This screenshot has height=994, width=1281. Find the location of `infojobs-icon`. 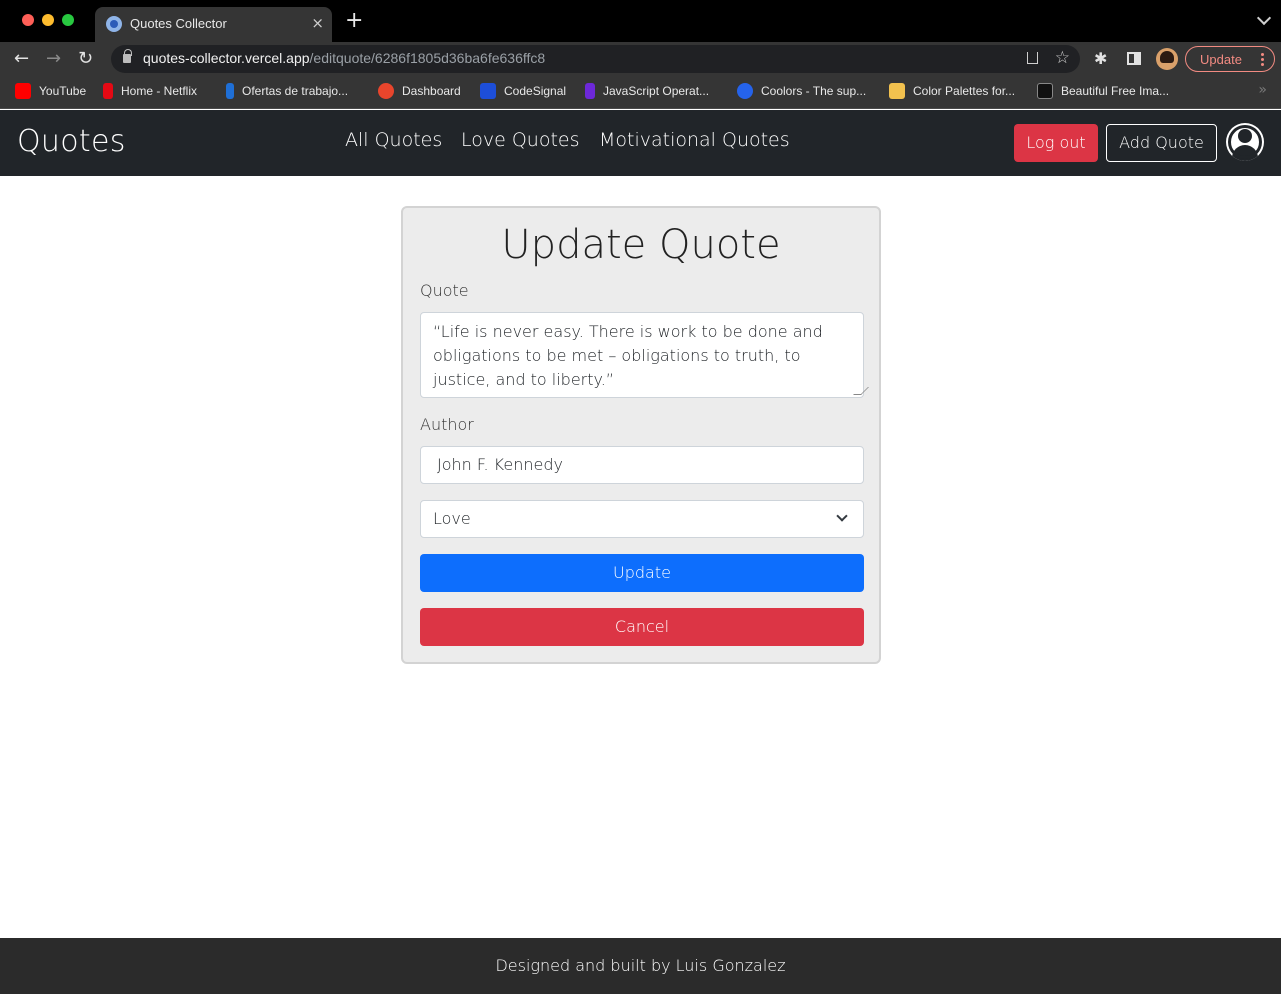

infojobs-icon is located at coordinates (230, 91).